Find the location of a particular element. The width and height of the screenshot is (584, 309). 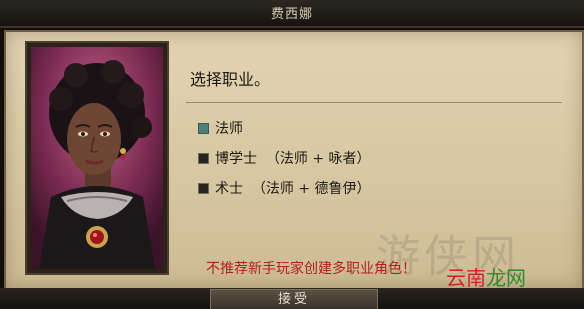

logo-part-2: 龙网 is located at coordinates (506, 278).